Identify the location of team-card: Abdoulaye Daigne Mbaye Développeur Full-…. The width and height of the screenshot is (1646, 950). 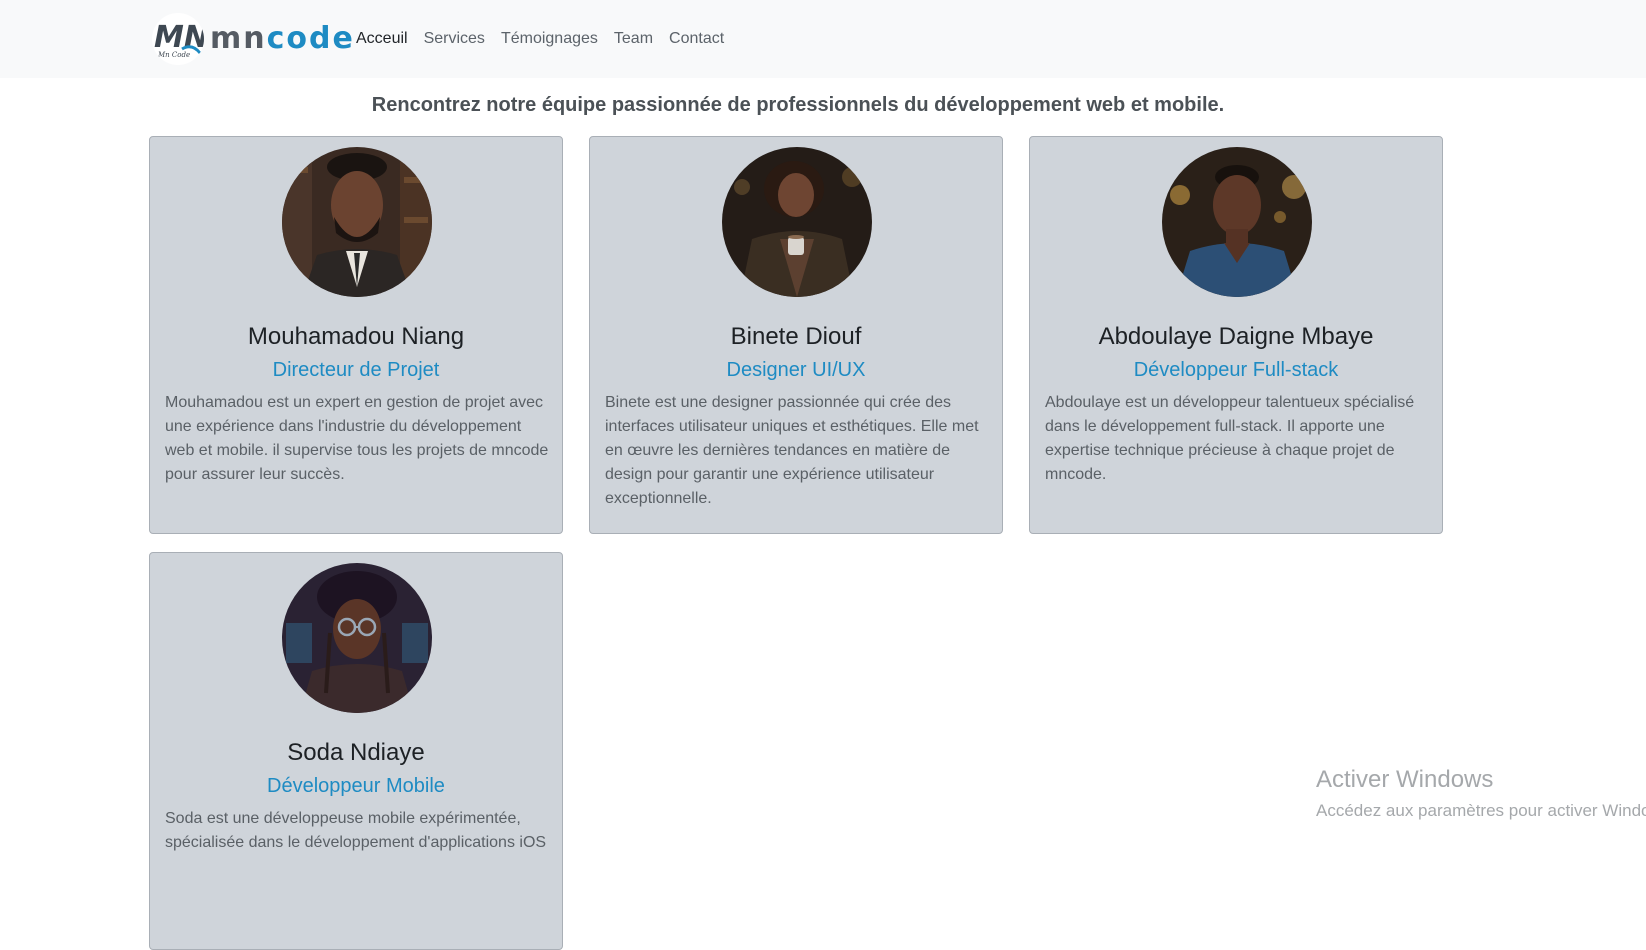
(1236, 335).